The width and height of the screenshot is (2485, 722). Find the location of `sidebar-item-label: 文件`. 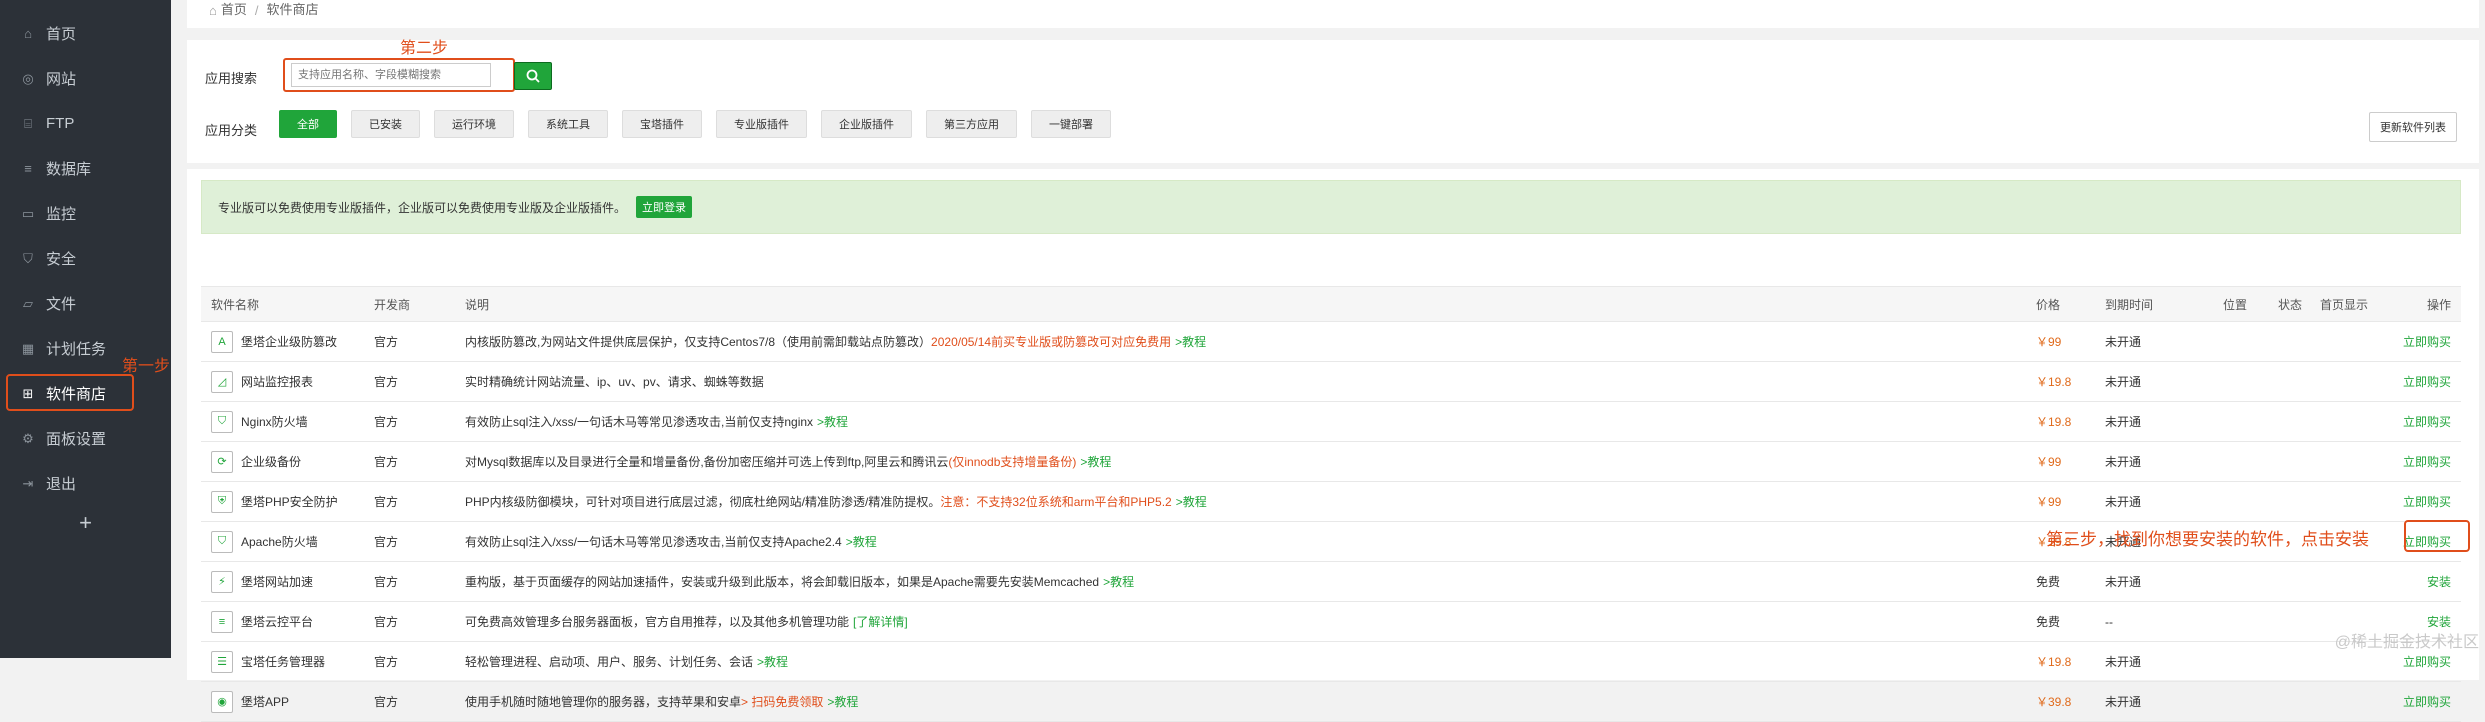

sidebar-item-label: 文件 is located at coordinates (61, 303).